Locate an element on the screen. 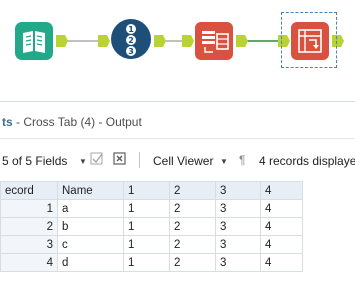  table-cell: a is located at coordinates (90, 208).